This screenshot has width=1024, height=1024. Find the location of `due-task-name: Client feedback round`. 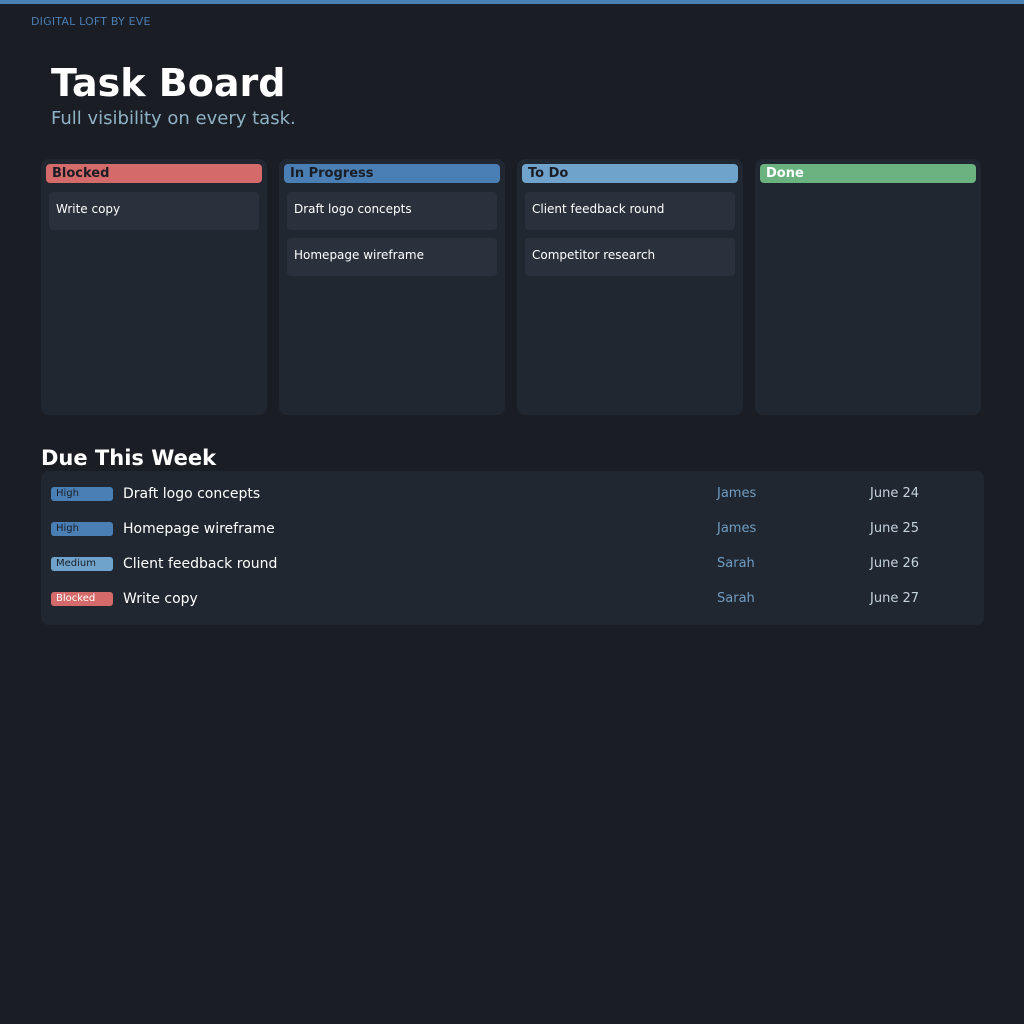

due-task-name: Client feedback round is located at coordinates (200, 564).